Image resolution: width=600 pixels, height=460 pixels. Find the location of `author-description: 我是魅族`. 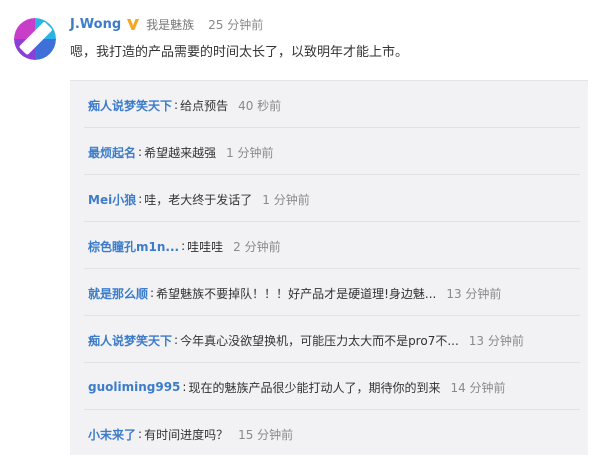

author-description: 我是魅族 is located at coordinates (170, 24).